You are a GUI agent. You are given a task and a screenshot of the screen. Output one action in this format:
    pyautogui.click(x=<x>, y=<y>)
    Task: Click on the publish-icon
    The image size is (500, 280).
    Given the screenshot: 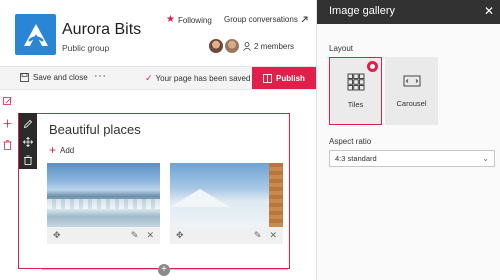 What is the action you would take?
    pyautogui.click(x=267, y=78)
    